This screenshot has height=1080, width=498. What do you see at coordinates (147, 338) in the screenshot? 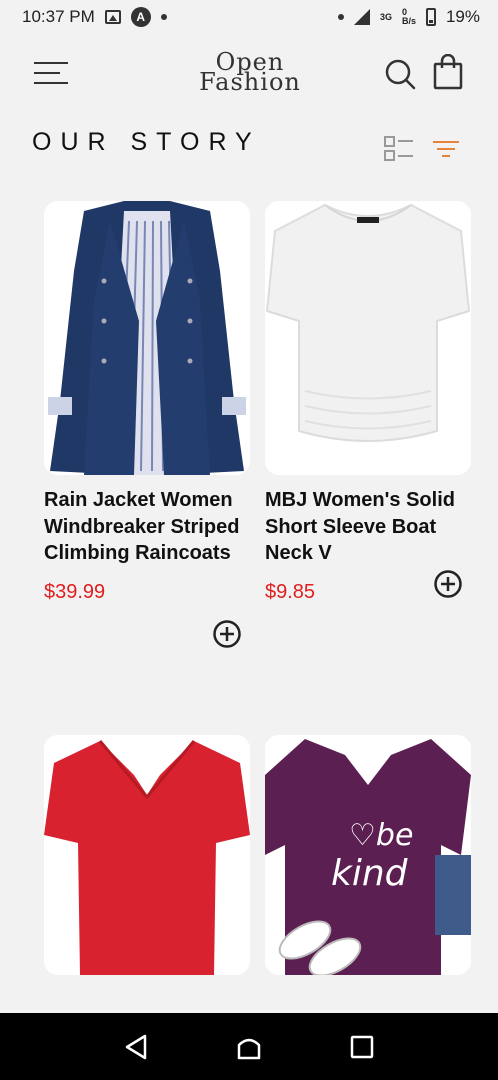
I see `product-image-rain-jacket` at bounding box center [147, 338].